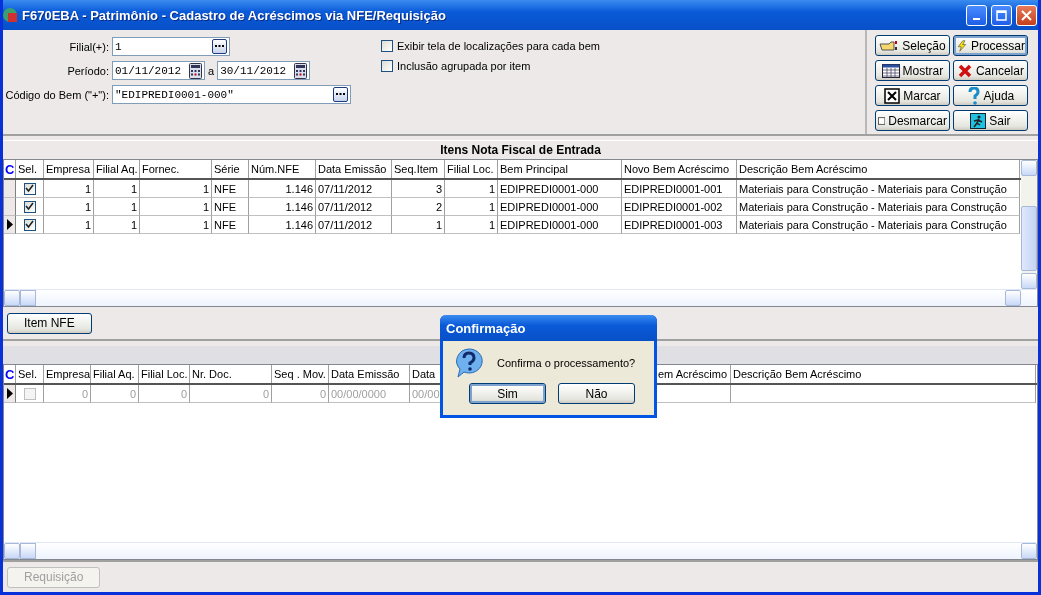 Image resolution: width=1041 pixels, height=595 pixels. Describe the element at coordinates (912, 45) in the screenshot. I see `action-button: Seleção` at that location.